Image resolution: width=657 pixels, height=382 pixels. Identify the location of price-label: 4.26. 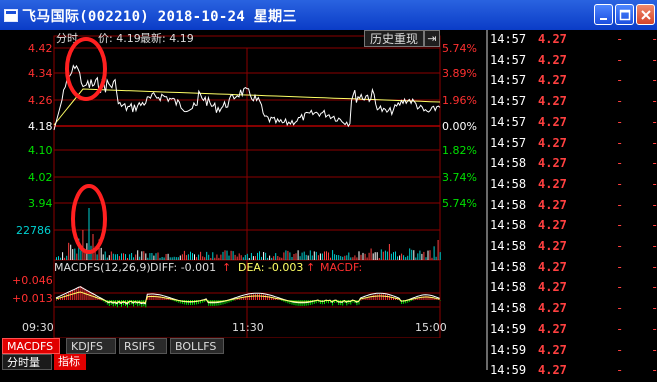
(40, 100).